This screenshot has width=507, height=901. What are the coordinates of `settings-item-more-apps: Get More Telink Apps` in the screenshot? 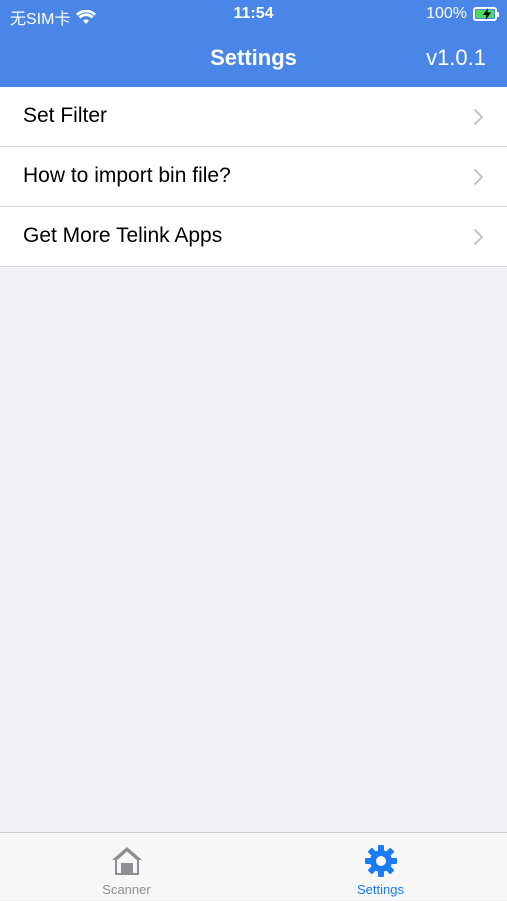 It's located at (253, 237).